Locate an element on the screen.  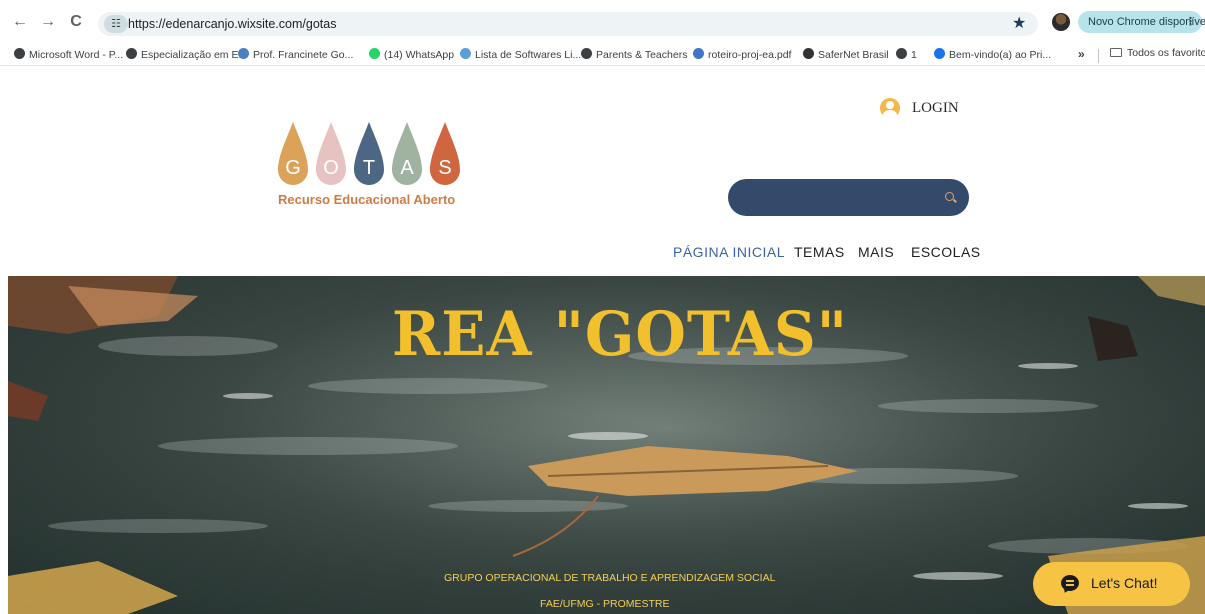
nav-temas: TEMAS is located at coordinates (819, 252).